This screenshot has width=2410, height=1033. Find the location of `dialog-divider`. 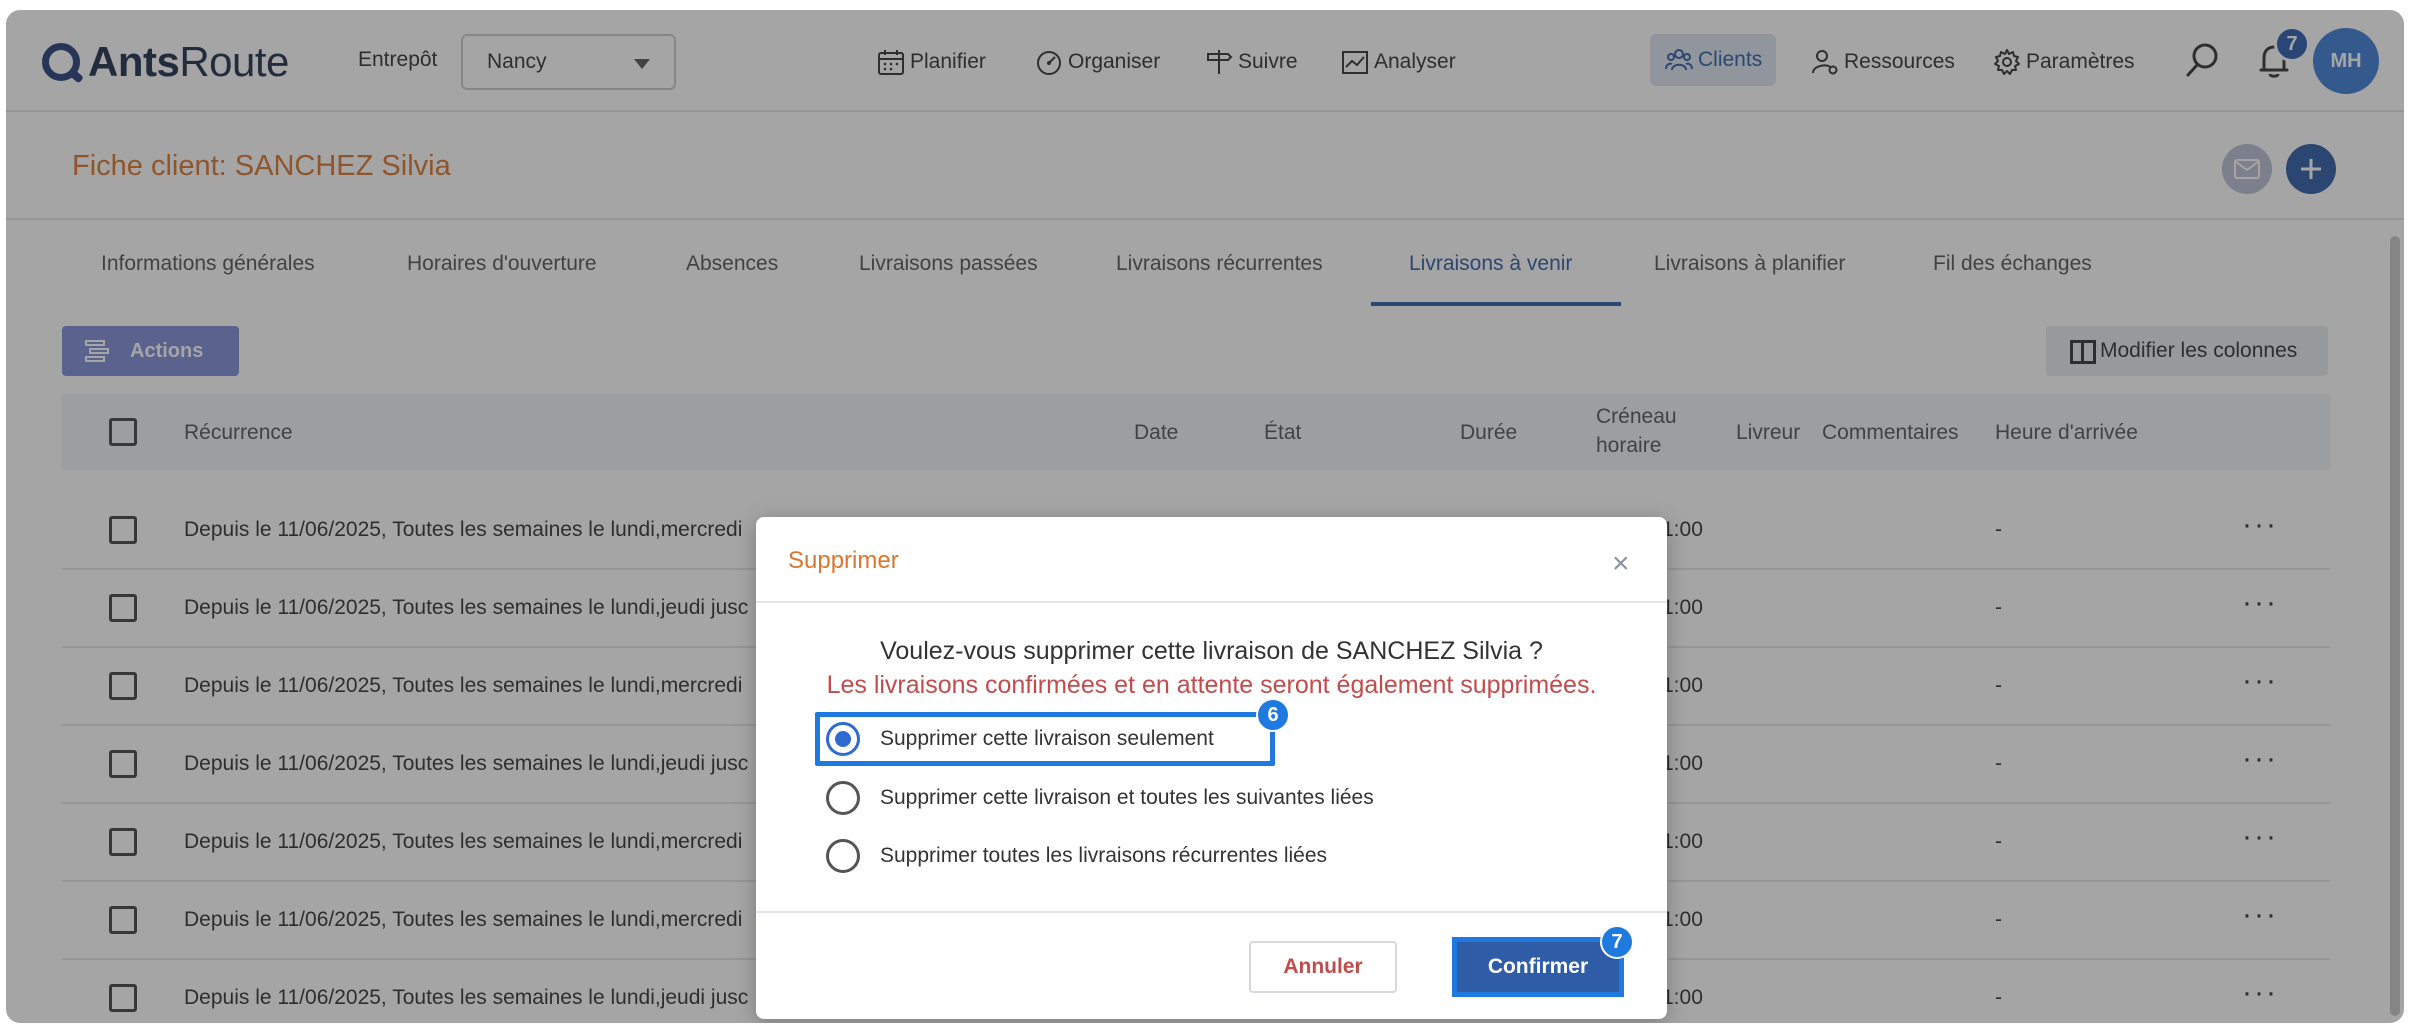

dialog-divider is located at coordinates (1211, 602).